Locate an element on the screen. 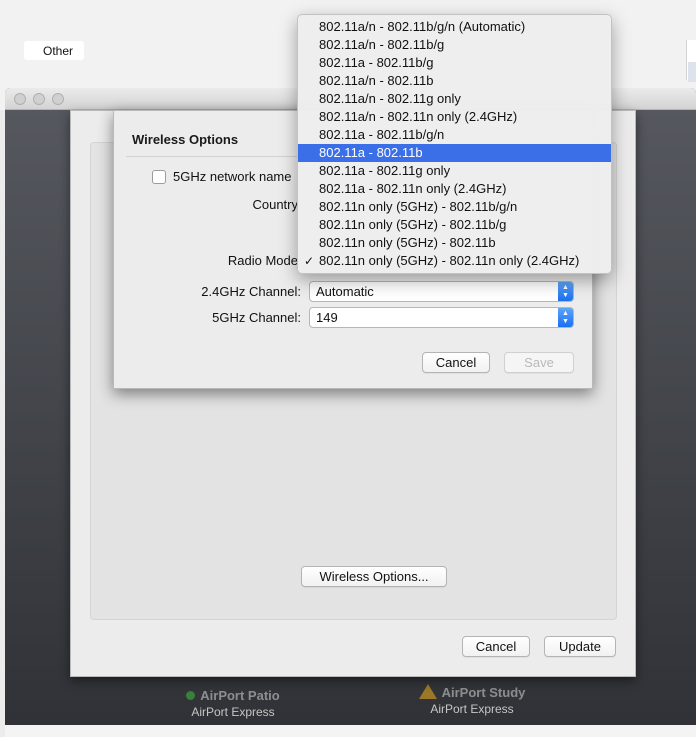 This screenshot has height=737, width=696. zoom-window-button is located at coordinates (58, 99).